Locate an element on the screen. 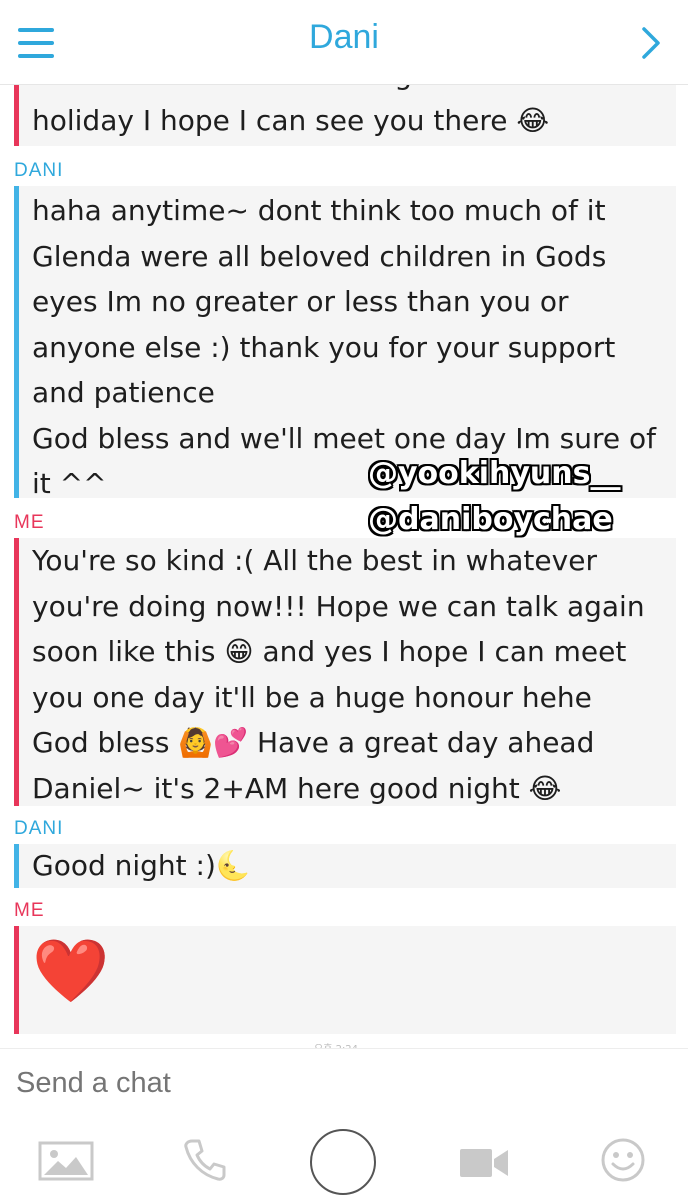 This screenshot has width=688, height=1201. chat-composer is located at coordinates (344, 1124).